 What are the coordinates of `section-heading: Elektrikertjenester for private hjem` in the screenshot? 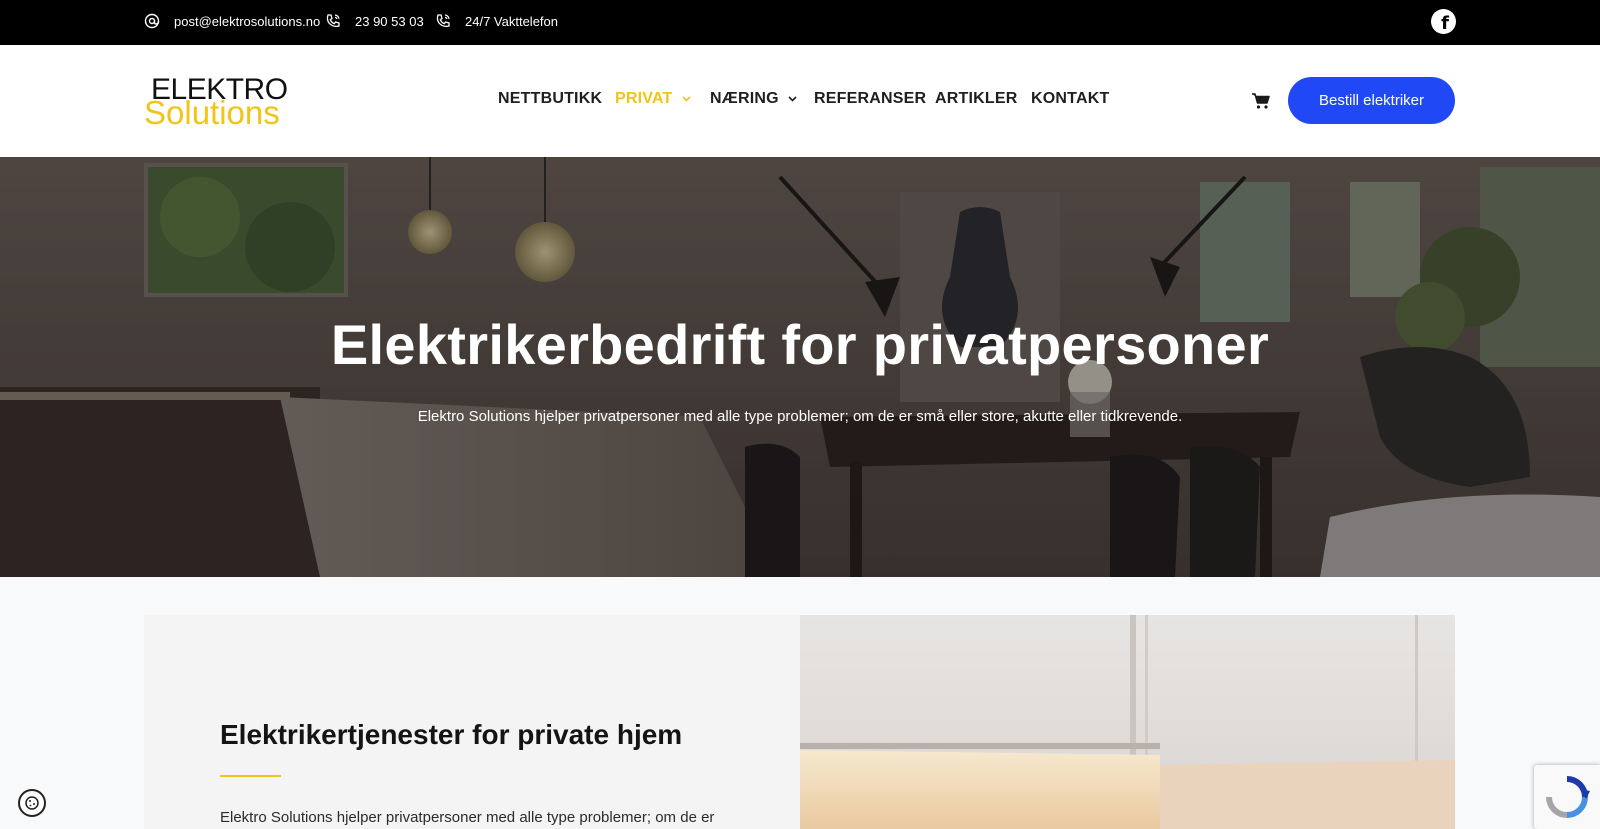 It's located at (451, 734).